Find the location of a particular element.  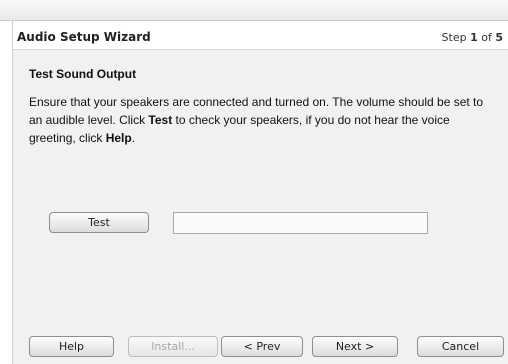

wizard-title: Audio Setup Wizard is located at coordinates (84, 37).